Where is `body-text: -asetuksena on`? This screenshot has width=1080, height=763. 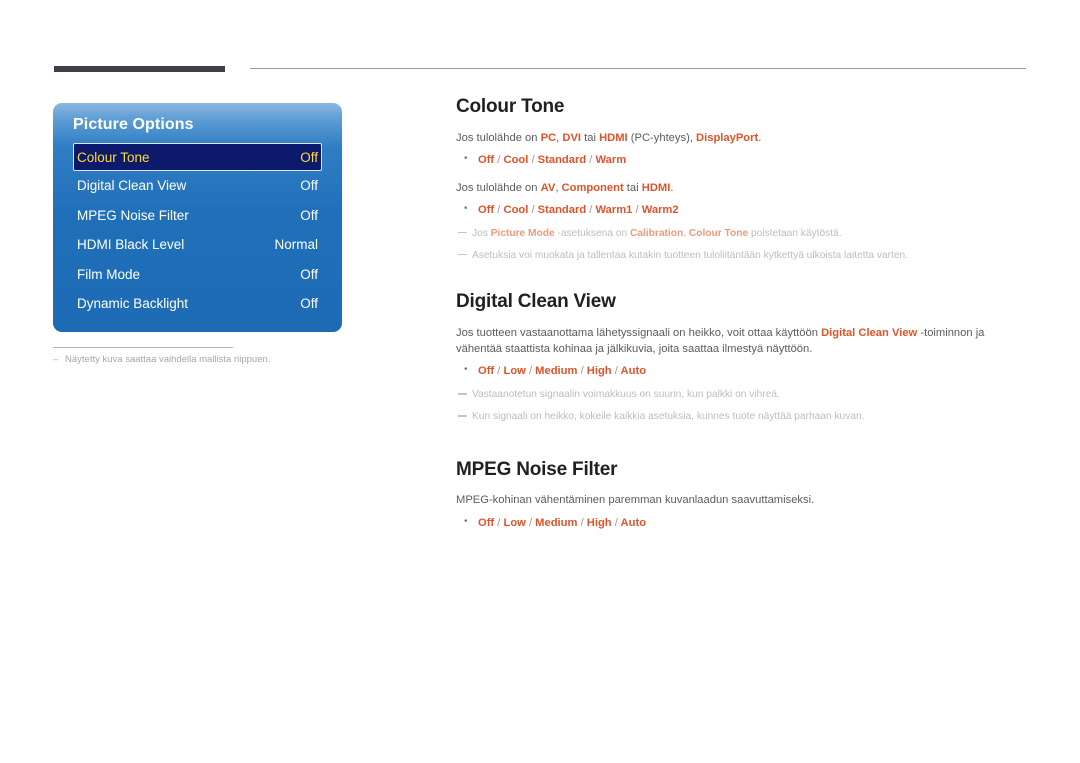
body-text: -asetuksena on is located at coordinates (592, 233).